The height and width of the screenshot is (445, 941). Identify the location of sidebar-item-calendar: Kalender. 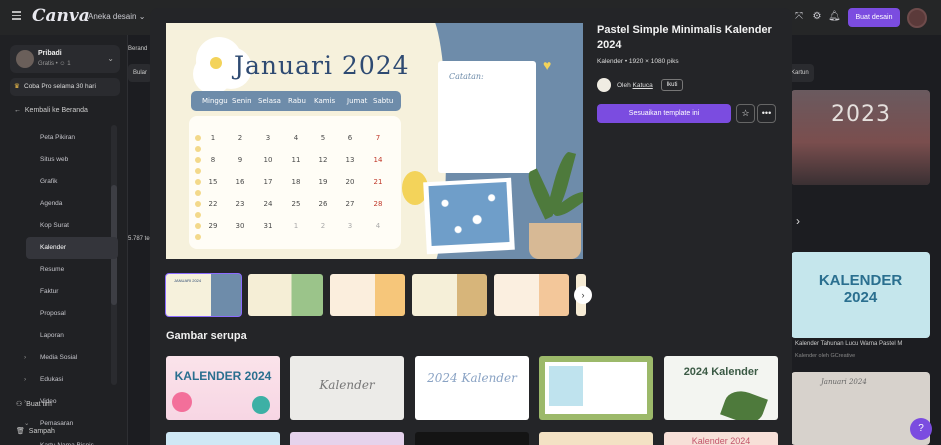
(72, 248).